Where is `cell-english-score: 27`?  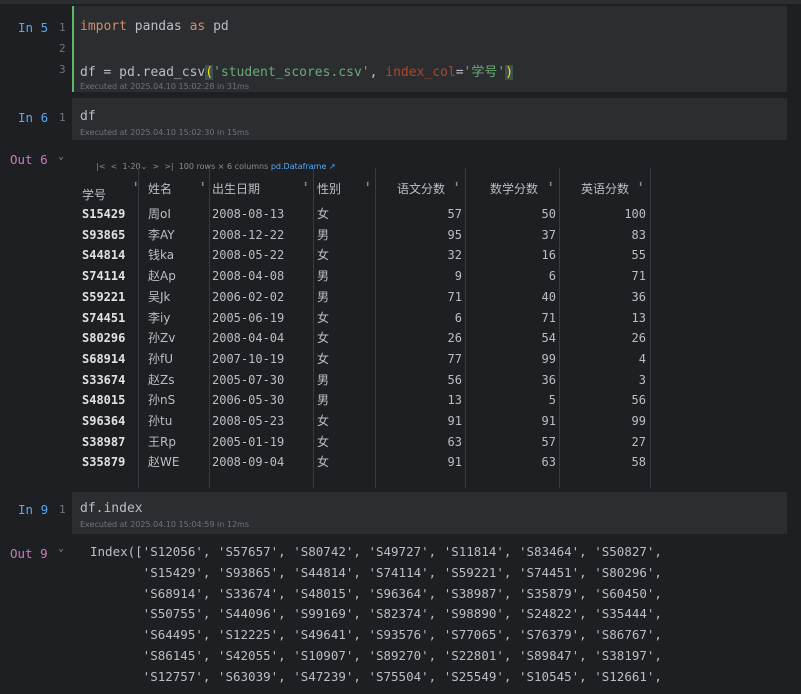
cell-english-score: 27 is located at coordinates (638, 441).